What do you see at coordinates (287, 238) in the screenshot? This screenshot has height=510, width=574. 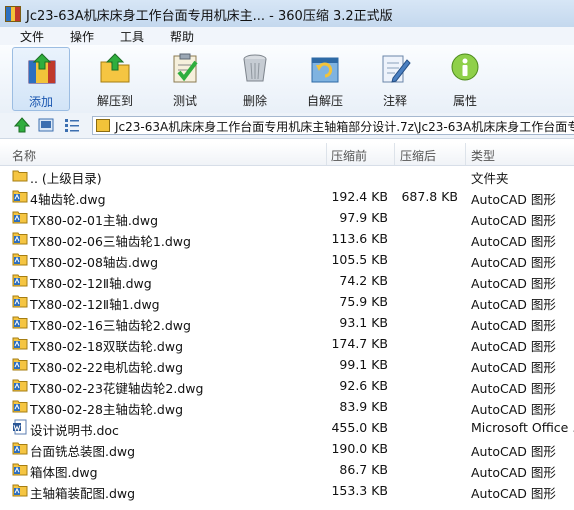 I see `file-row: TX80-02-06三轴齿轮1.dwg 113.6 KB AutoCAD 图形` at bounding box center [287, 238].